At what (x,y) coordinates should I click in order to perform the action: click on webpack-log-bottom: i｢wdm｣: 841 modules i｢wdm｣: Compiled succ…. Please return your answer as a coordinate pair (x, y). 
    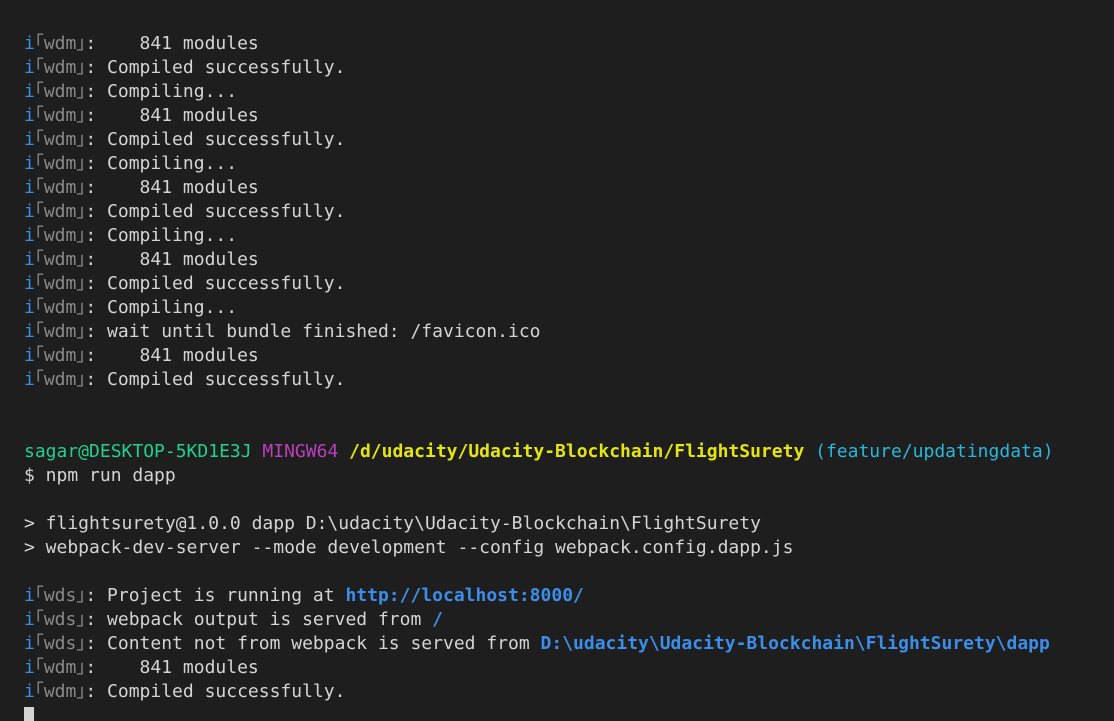
    Looking at the image, I should click on (569, 680).